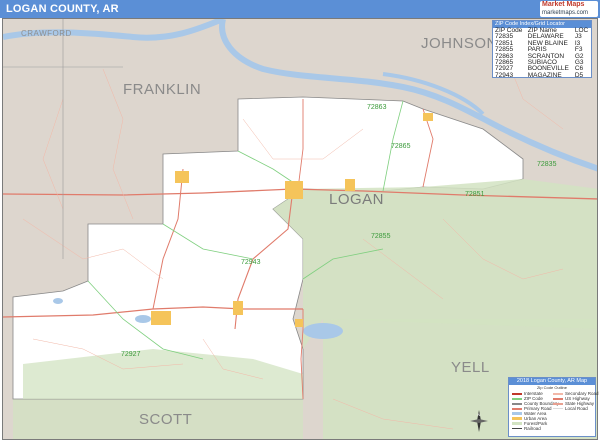  What do you see at coordinates (558, 393) in the screenshot?
I see `secondary-road-swatch` at bounding box center [558, 393].